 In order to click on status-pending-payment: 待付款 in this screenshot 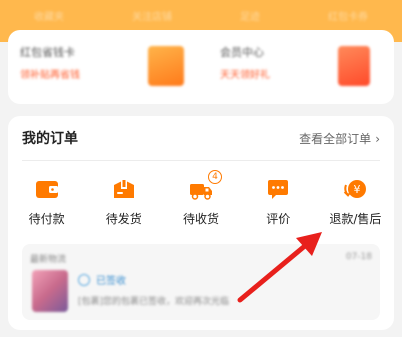, I will do `click(46, 206)`.